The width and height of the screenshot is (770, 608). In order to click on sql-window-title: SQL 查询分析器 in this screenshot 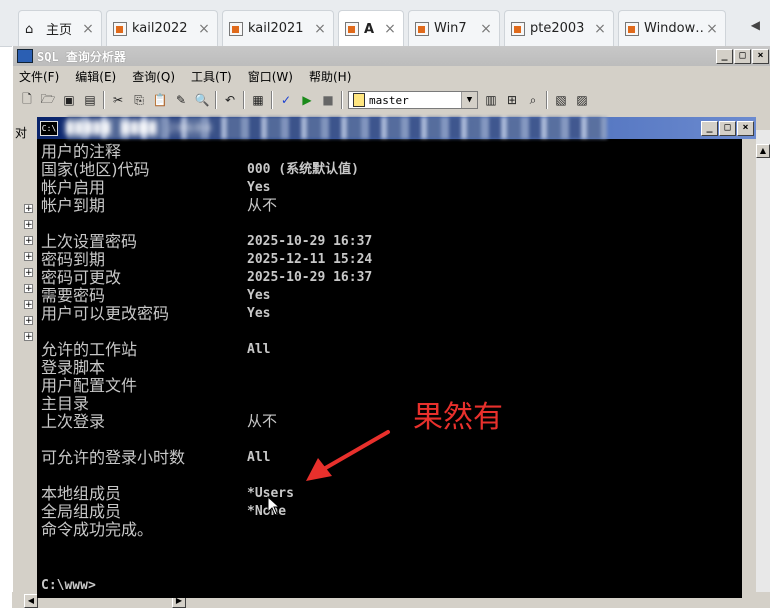, I will do `click(81, 56)`.